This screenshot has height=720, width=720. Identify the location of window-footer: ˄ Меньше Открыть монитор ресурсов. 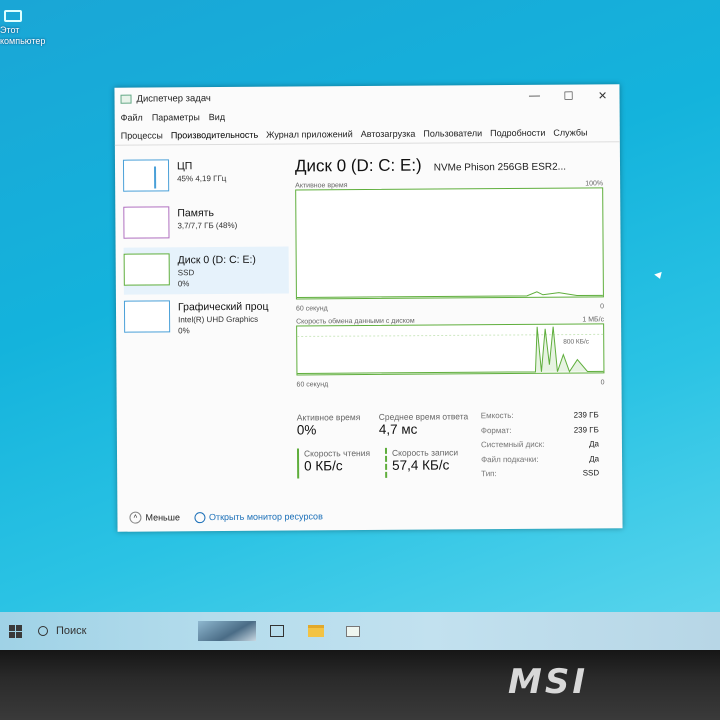
(226, 517).